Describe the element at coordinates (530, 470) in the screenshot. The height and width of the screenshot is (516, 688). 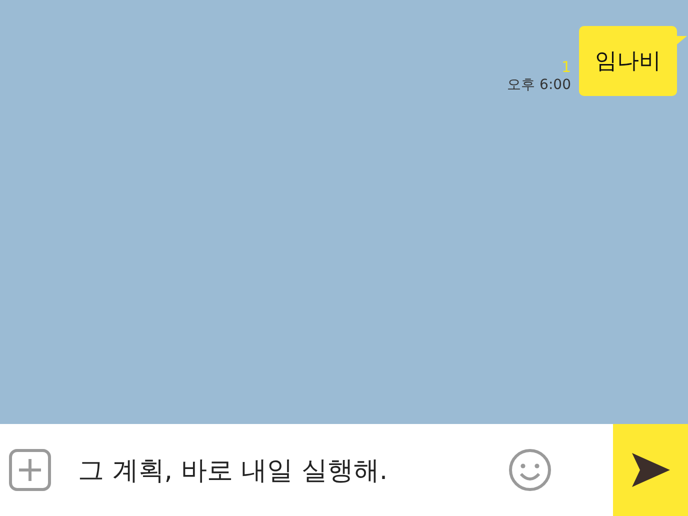
I see `emoji-icon` at that location.